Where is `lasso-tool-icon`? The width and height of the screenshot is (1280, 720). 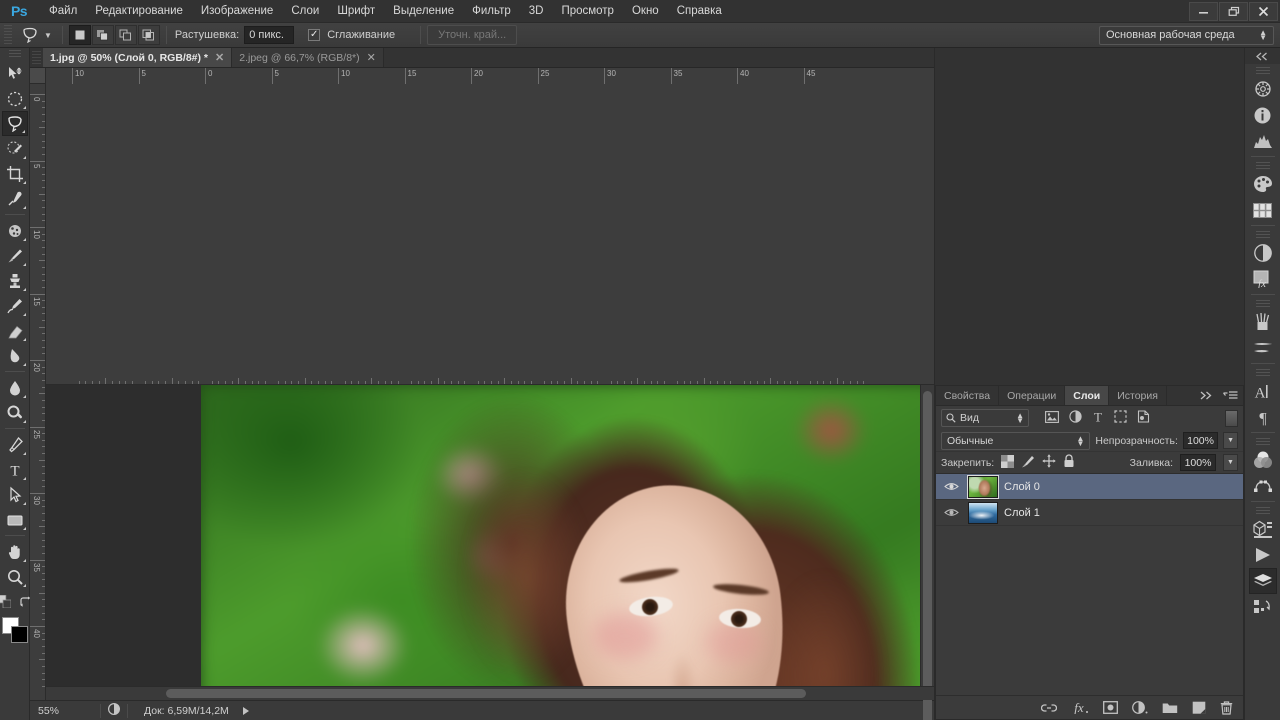
lasso-tool-icon is located at coordinates (30, 35).